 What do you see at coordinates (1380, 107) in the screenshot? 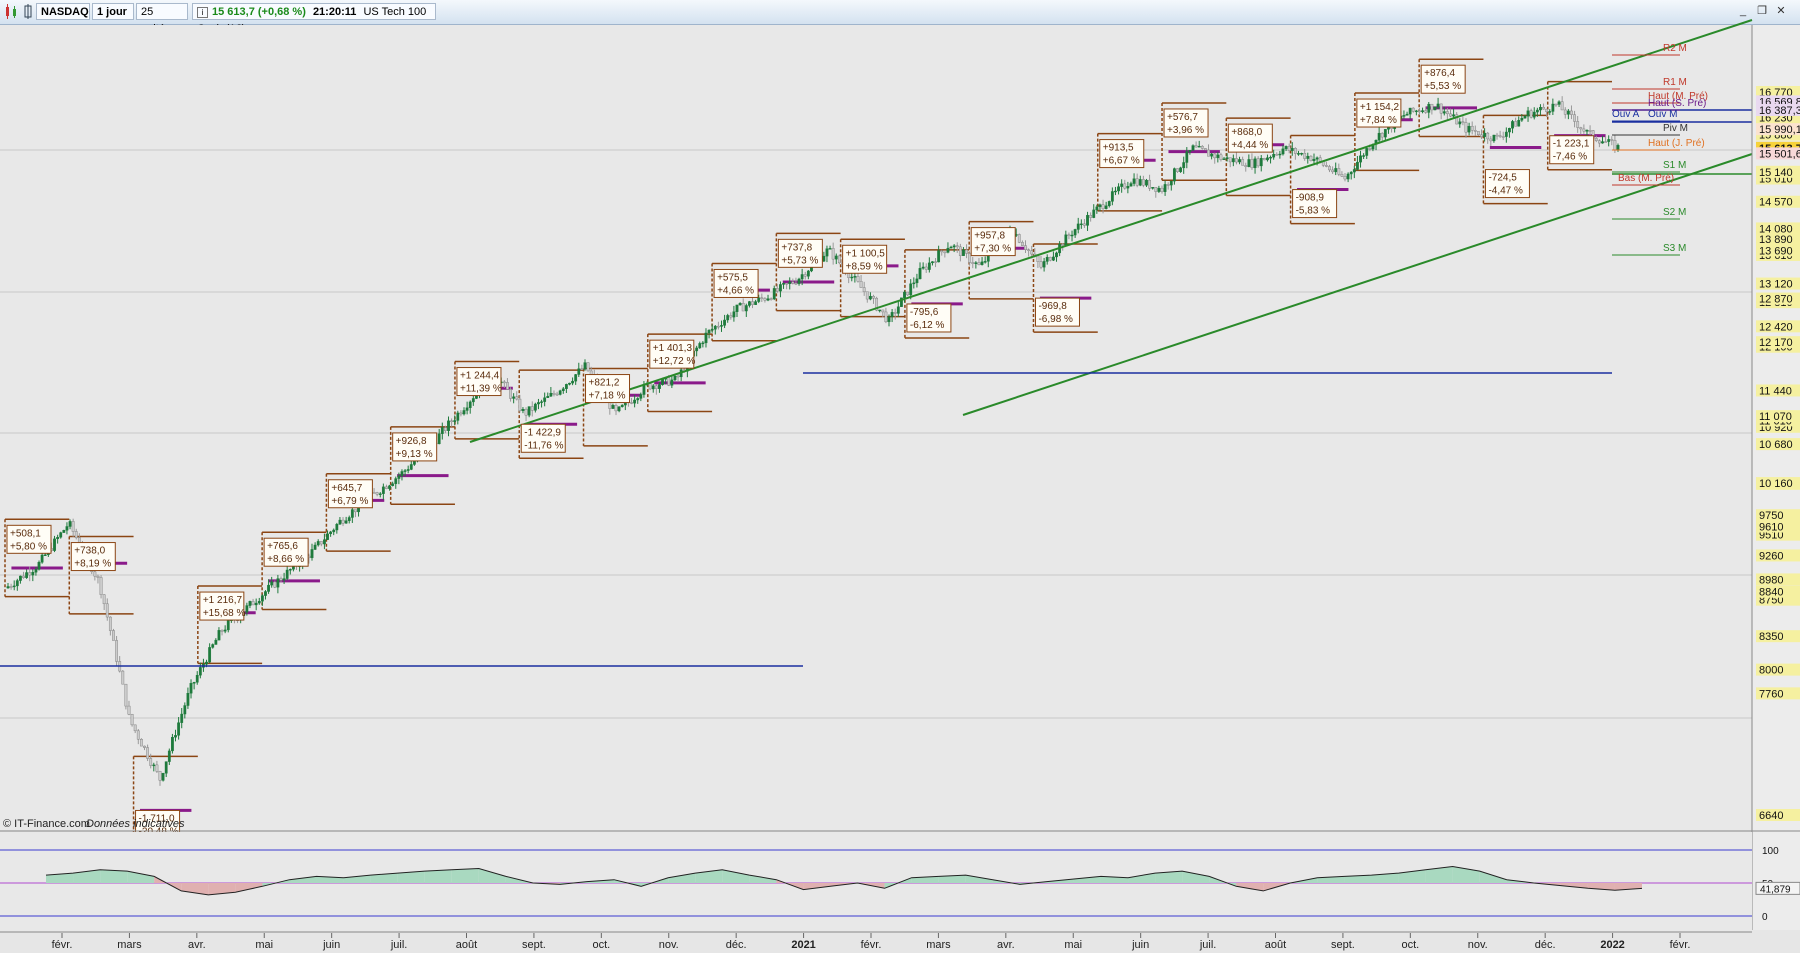
I see `annotation-change: +1 154,2` at bounding box center [1380, 107].